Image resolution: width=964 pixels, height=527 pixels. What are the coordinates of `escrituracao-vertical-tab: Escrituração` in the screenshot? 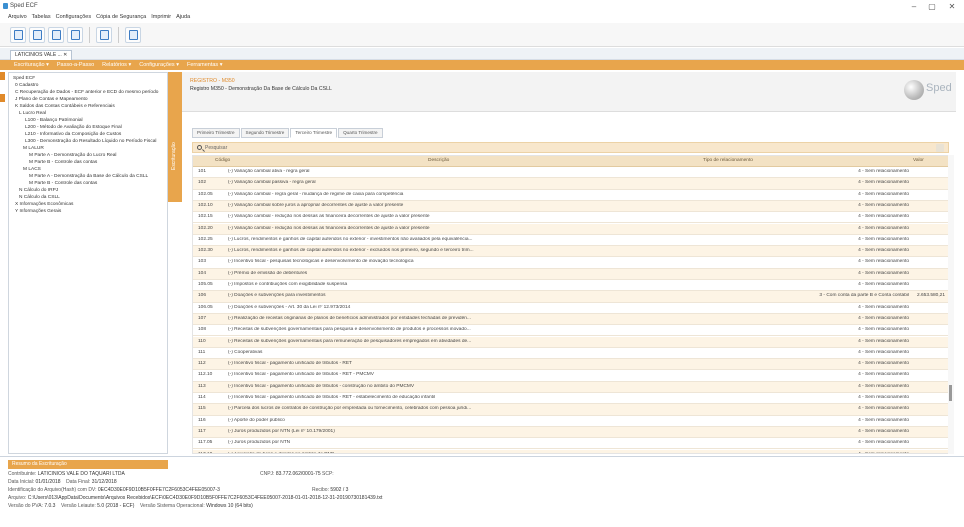 It's located at (175, 137).